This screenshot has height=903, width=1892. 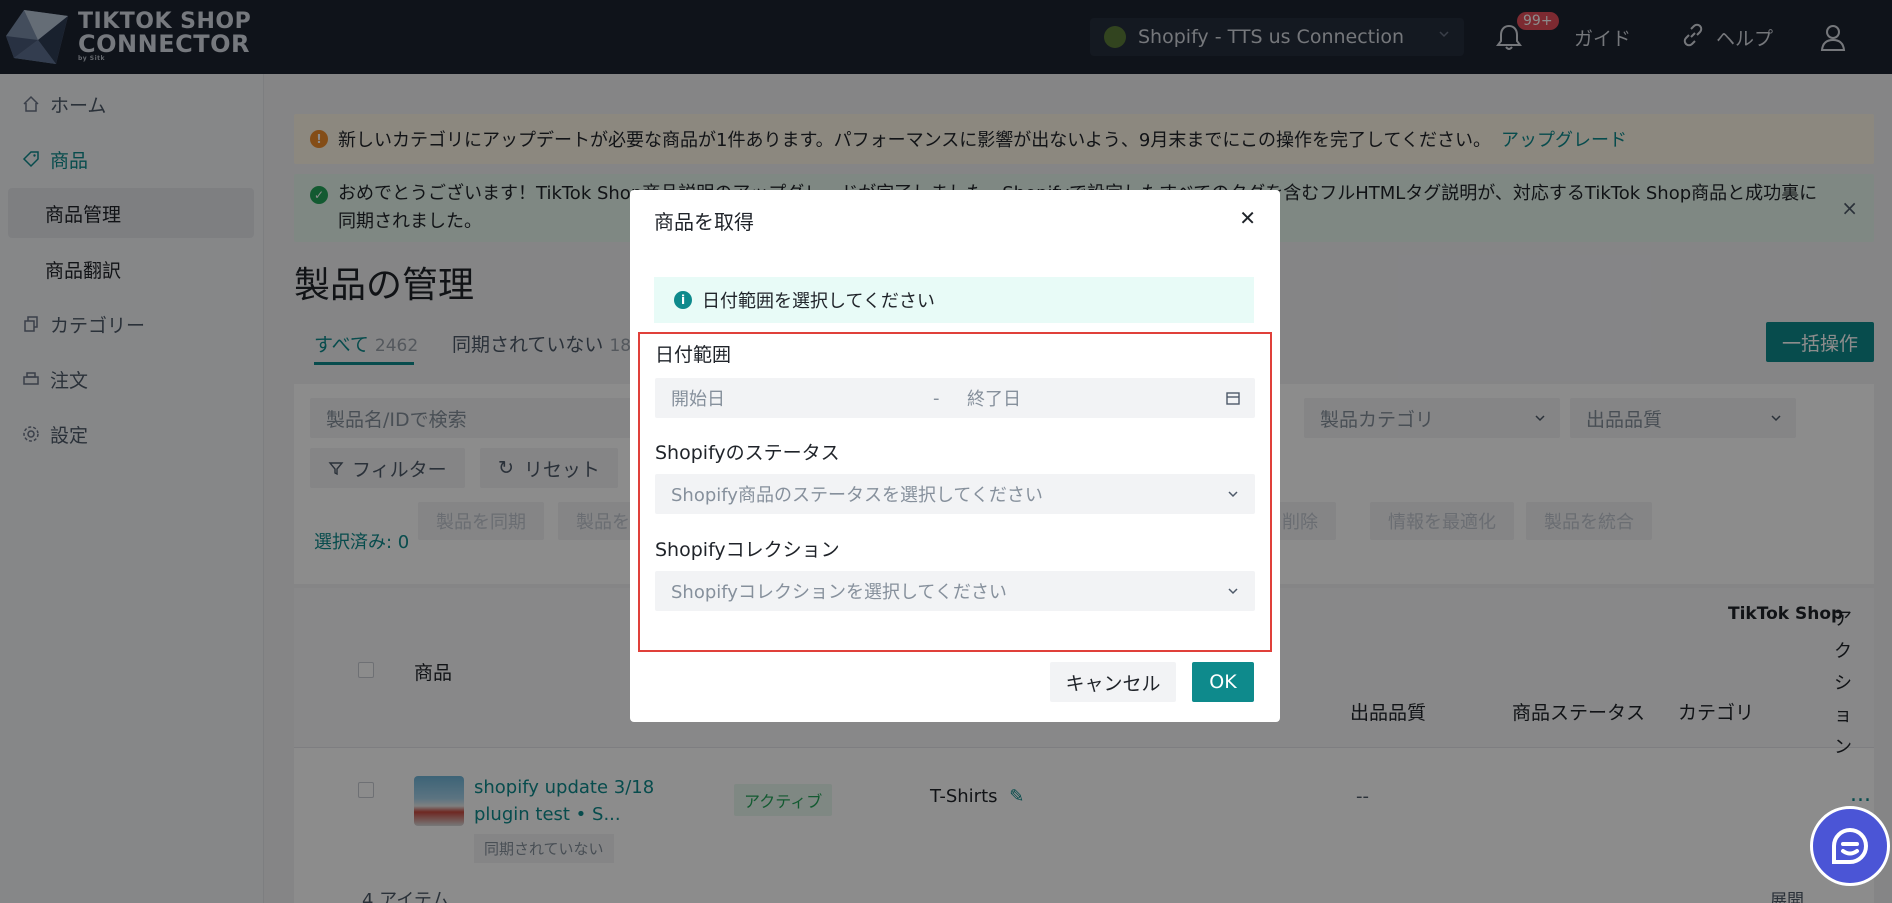 I want to click on shopify-collection-placeholder: Shopifyコレクションを選択してください, so click(x=839, y=592).